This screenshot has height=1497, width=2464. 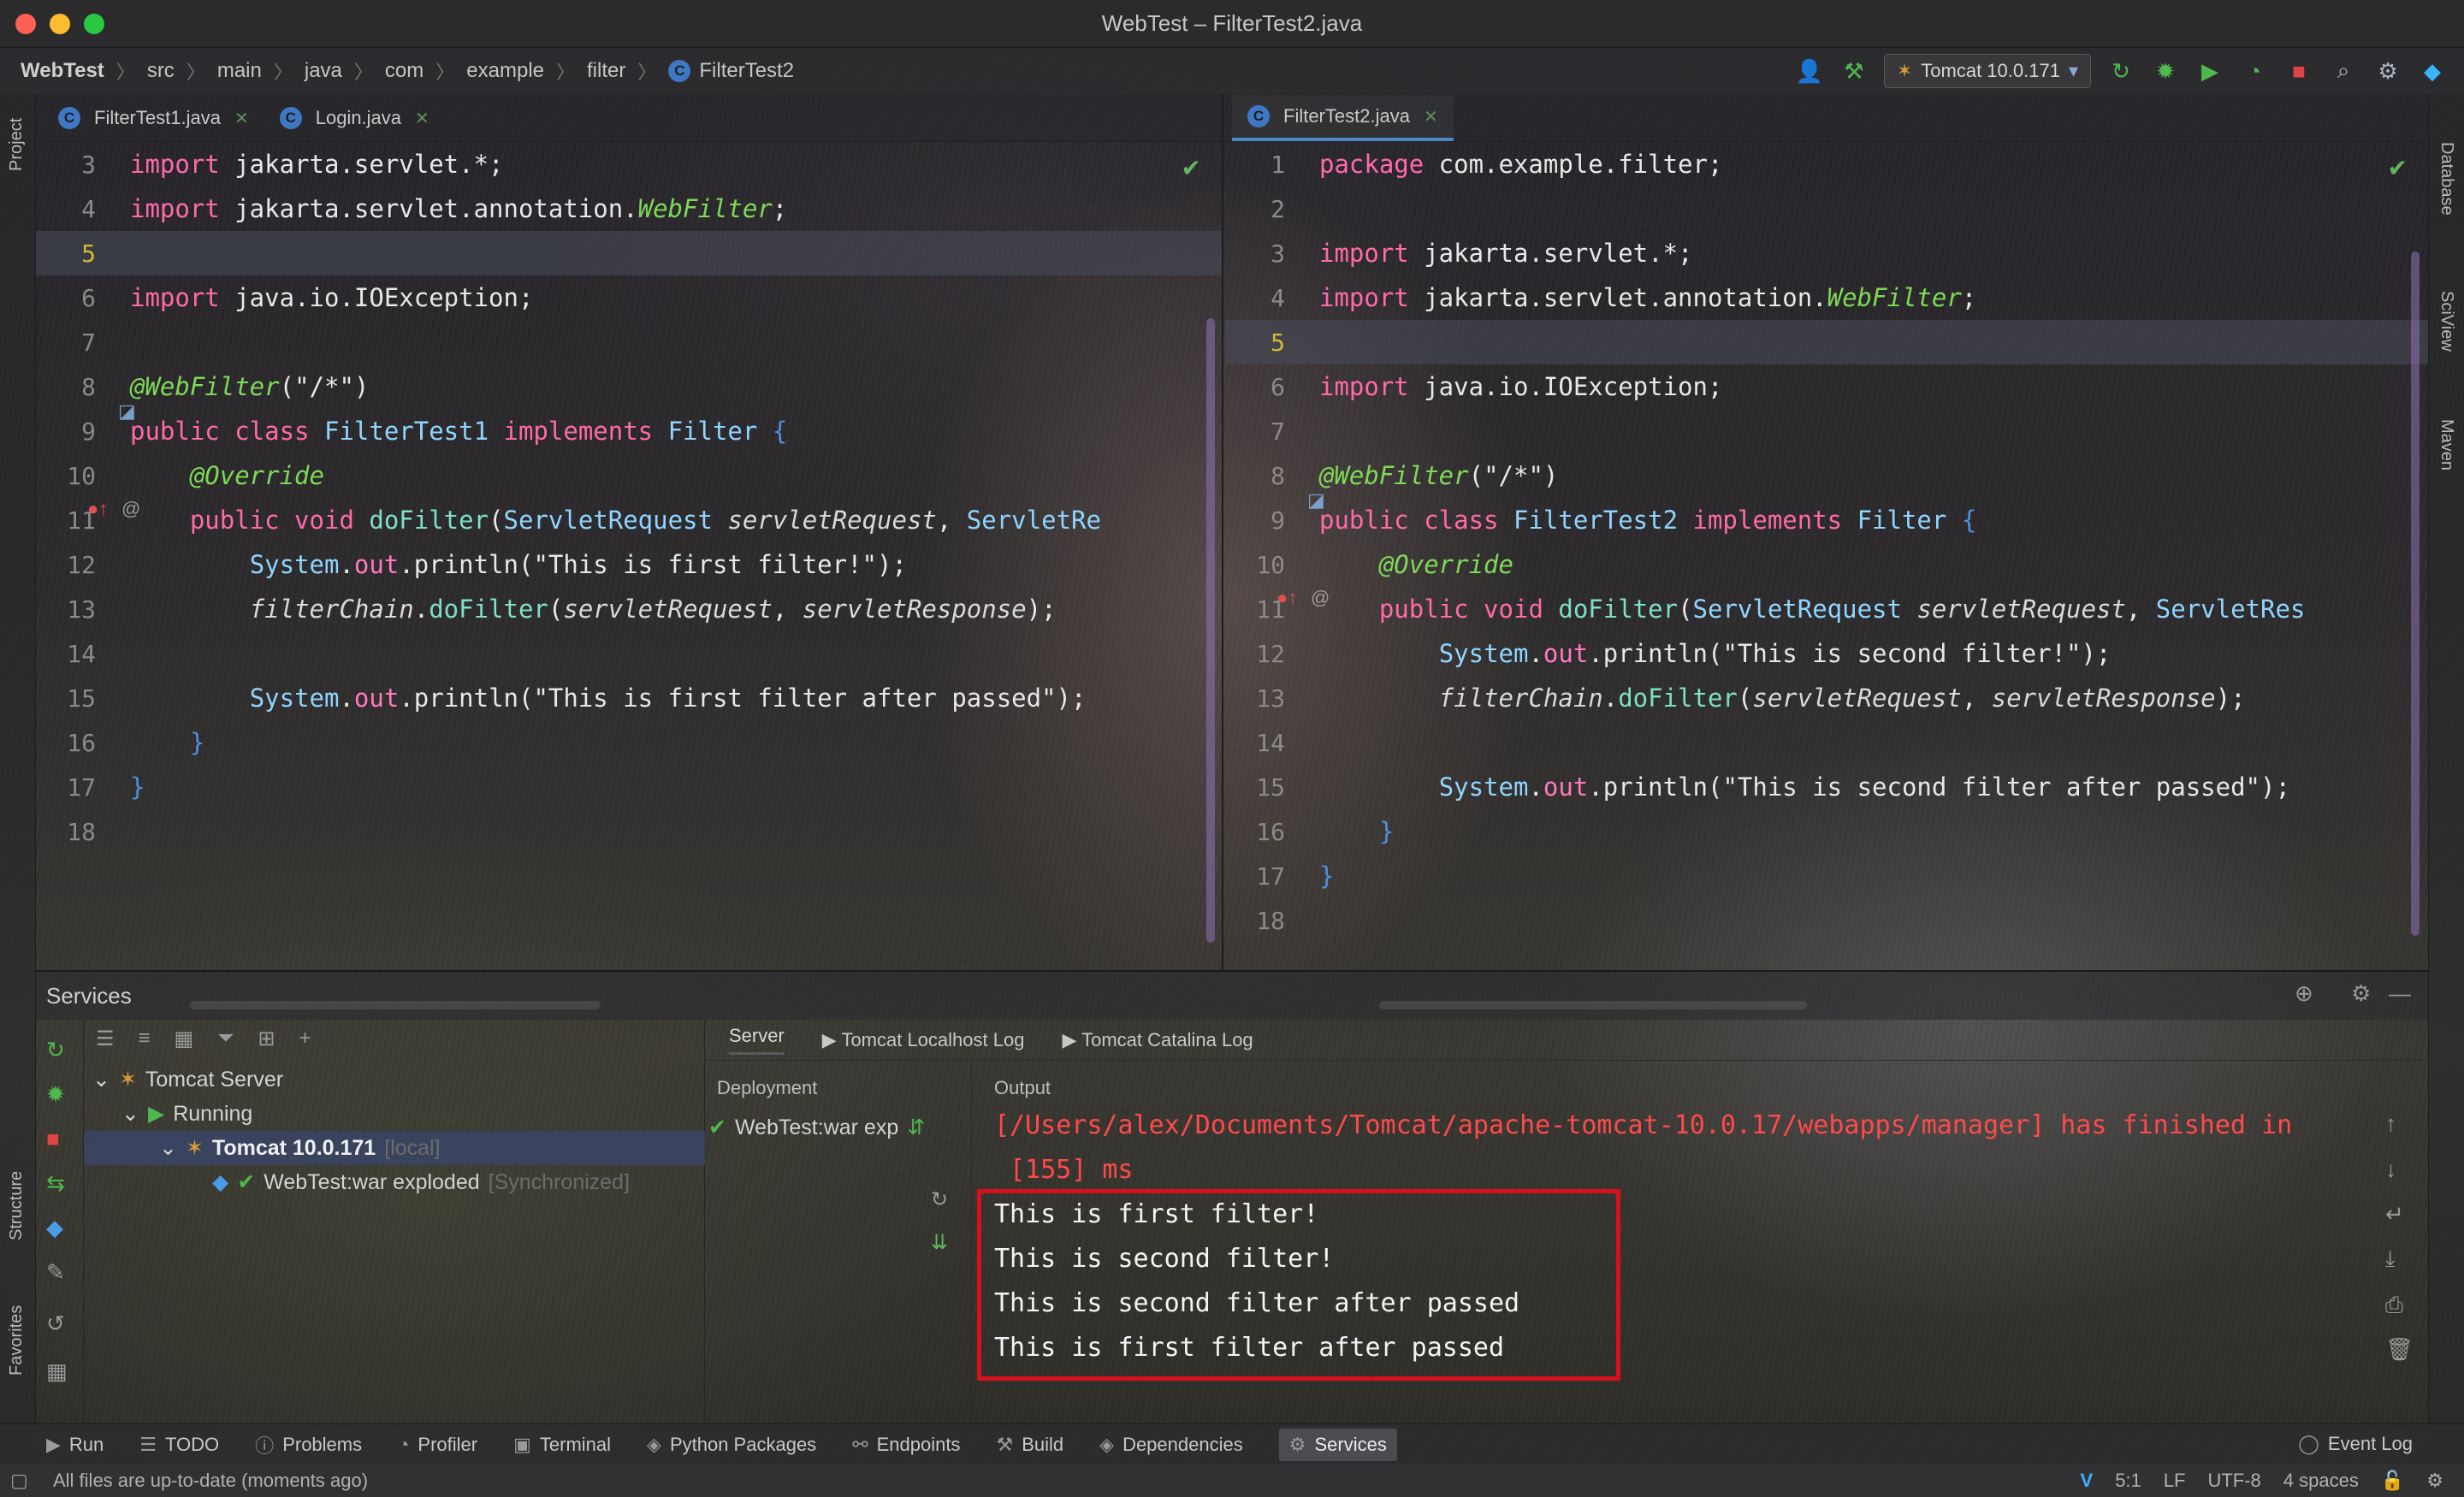 I want to click on scroll-up-icon: ↑, so click(x=2390, y=1123).